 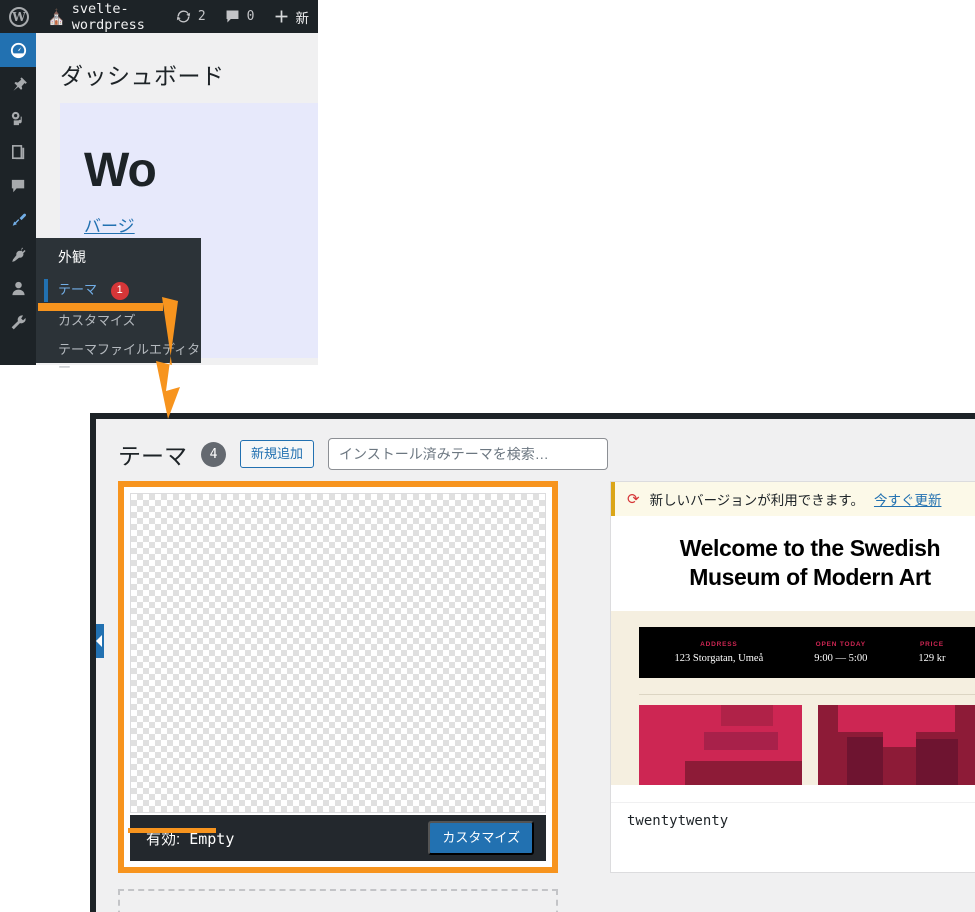 What do you see at coordinates (163, 839) in the screenshot?
I see `active-theme-status: 有効:` at bounding box center [163, 839].